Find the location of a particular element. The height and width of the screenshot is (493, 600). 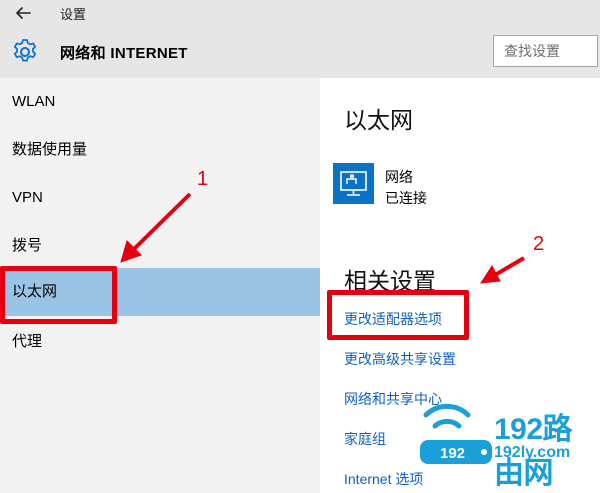

sidebar-item-data-usage: 数据使用量 is located at coordinates (160, 150).